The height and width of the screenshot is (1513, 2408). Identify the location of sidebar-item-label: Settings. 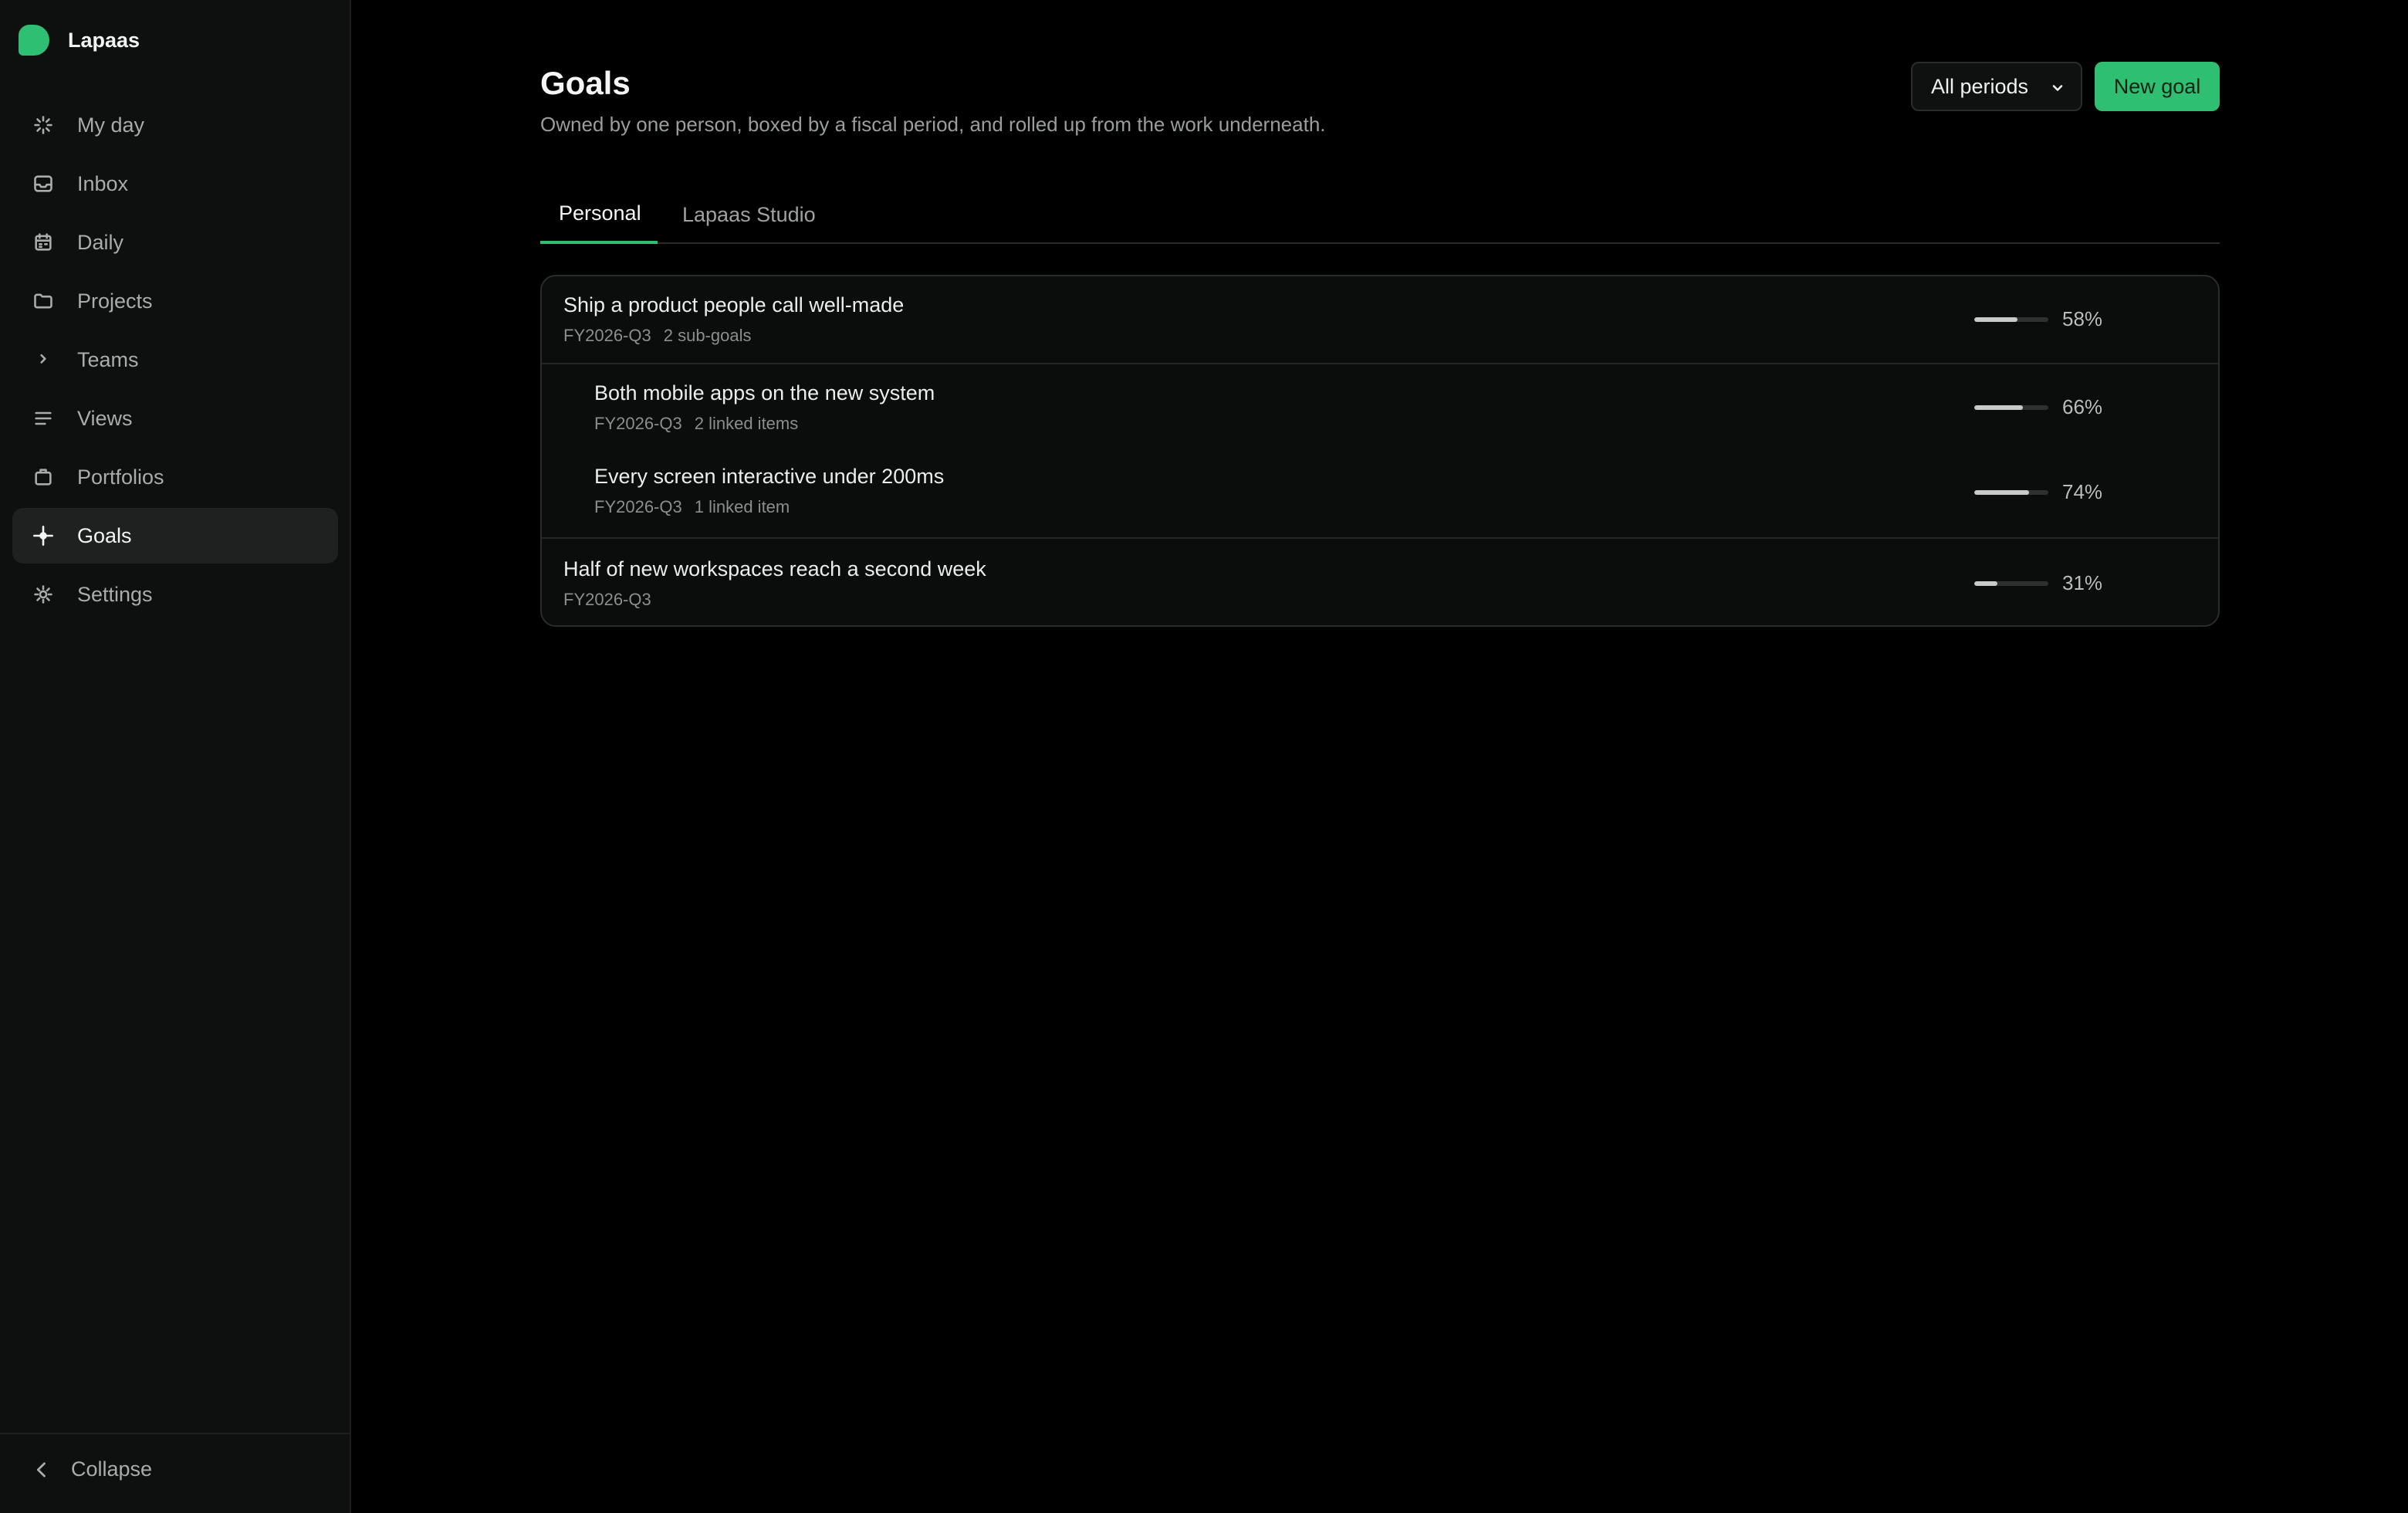
(115, 594).